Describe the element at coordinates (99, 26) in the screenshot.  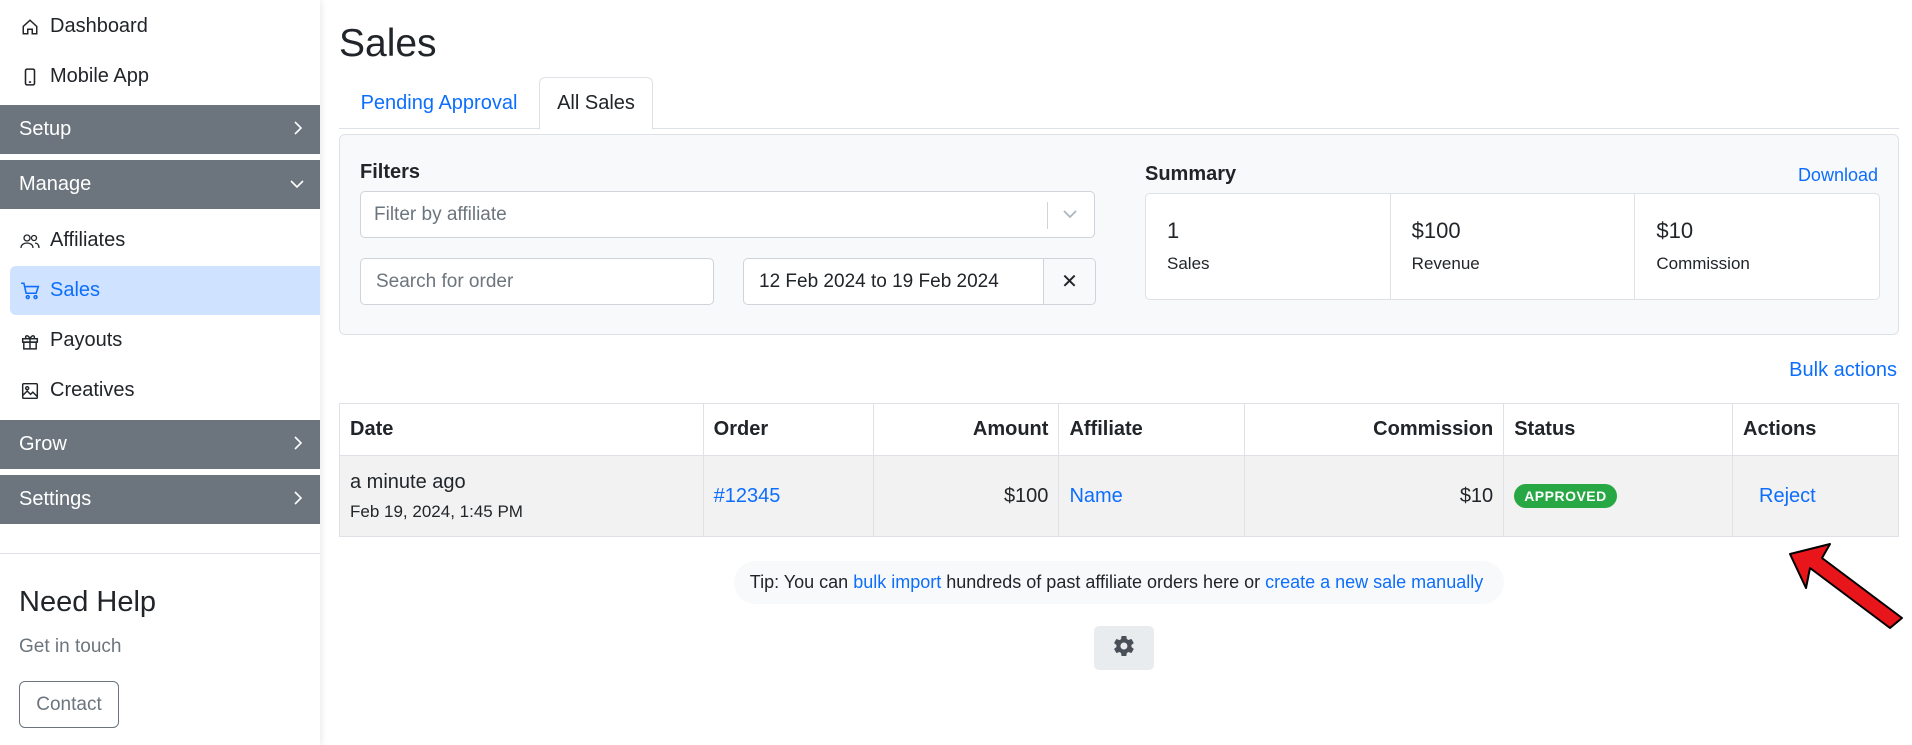
I see `sidebar-item-label: Dashboard` at that location.